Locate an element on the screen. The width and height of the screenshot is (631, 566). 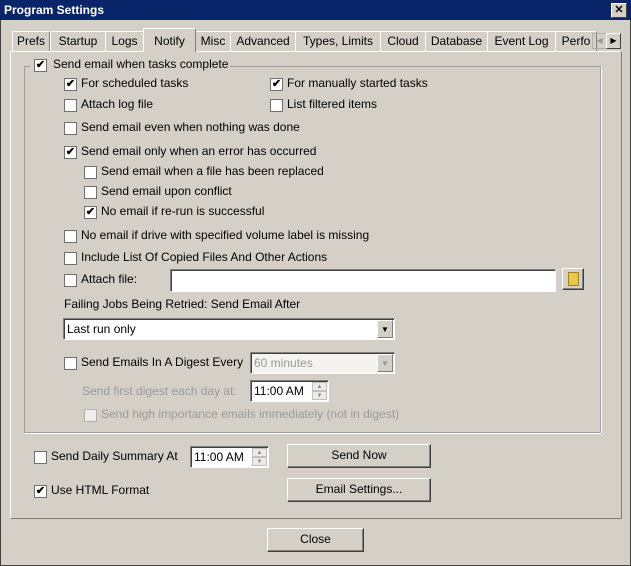
tab-database: Database is located at coordinates (456, 41).